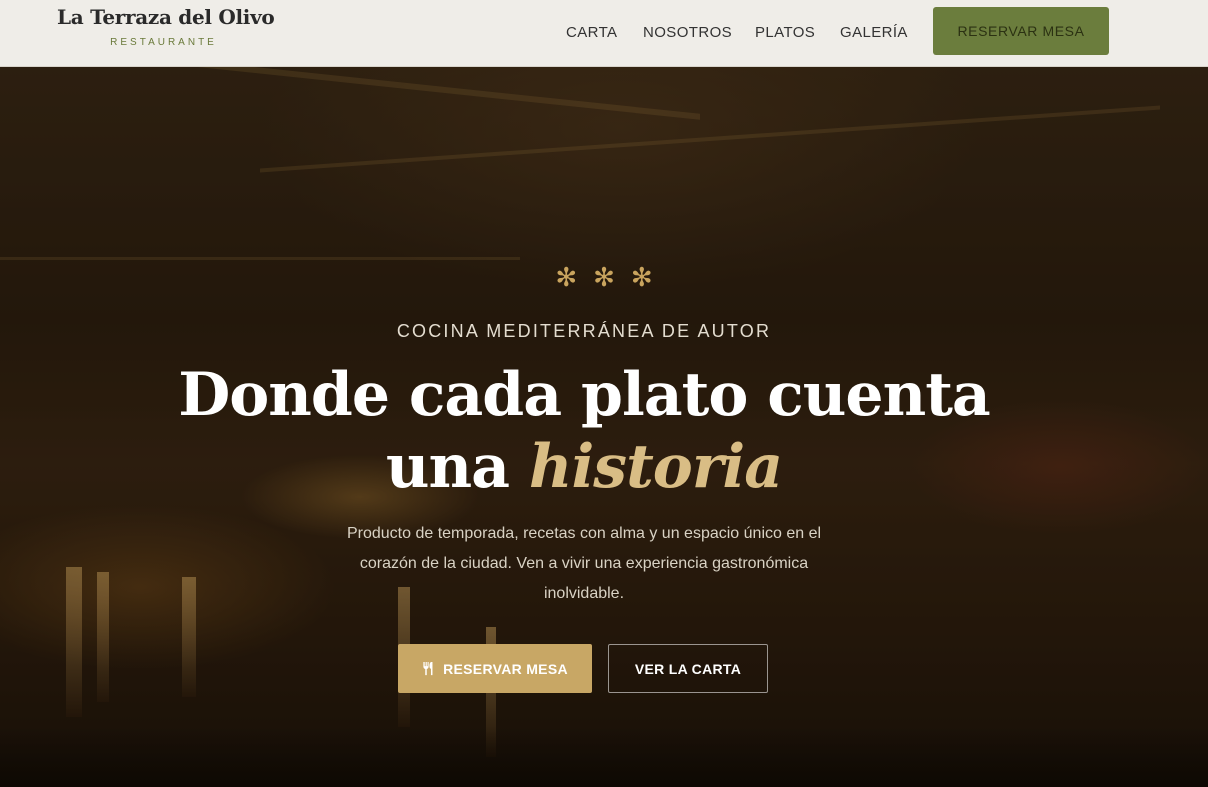 This screenshot has height=787, width=1208. Describe the element at coordinates (163, 42) in the screenshot. I see `brand-subtitle: RESTAURANTE` at that location.